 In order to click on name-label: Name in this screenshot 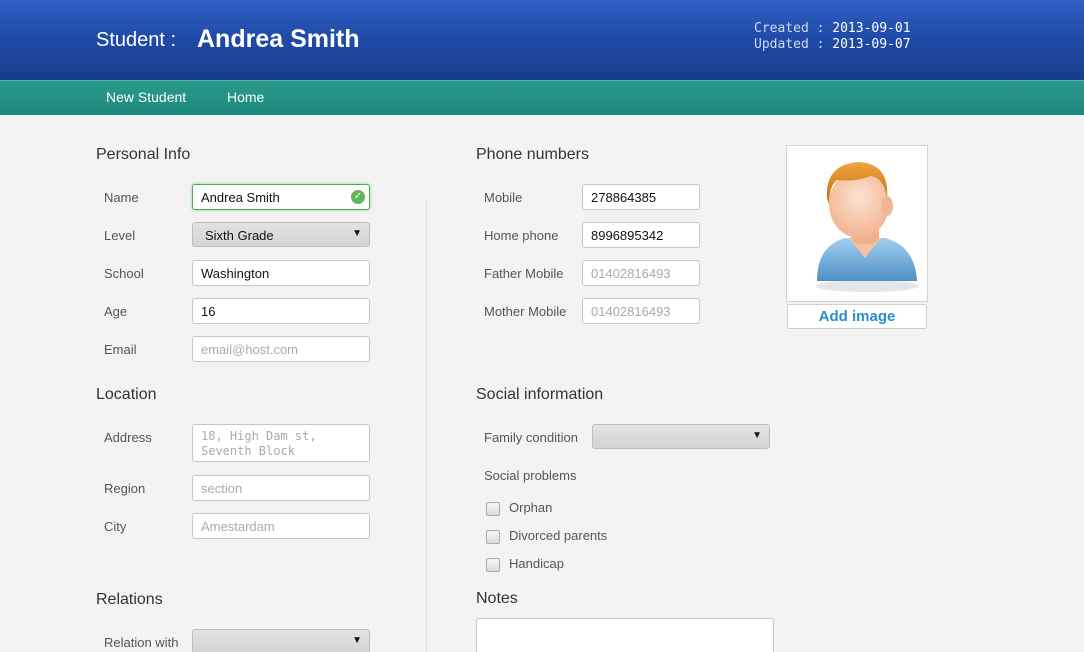, I will do `click(121, 197)`.